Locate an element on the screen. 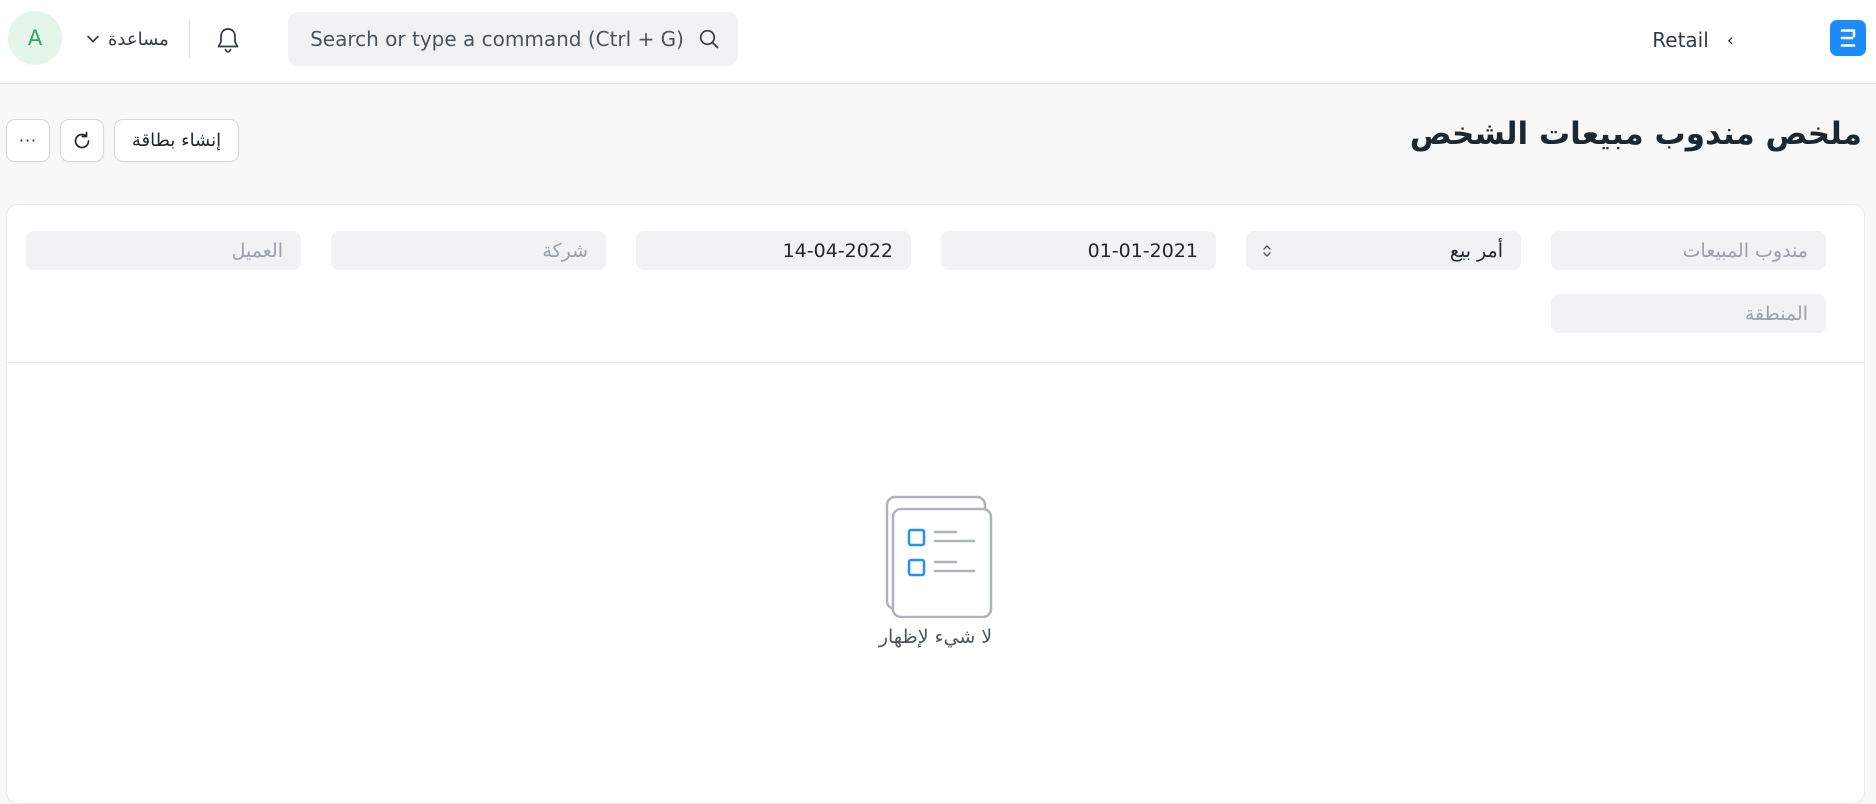  refresh-icon is located at coordinates (82, 139).